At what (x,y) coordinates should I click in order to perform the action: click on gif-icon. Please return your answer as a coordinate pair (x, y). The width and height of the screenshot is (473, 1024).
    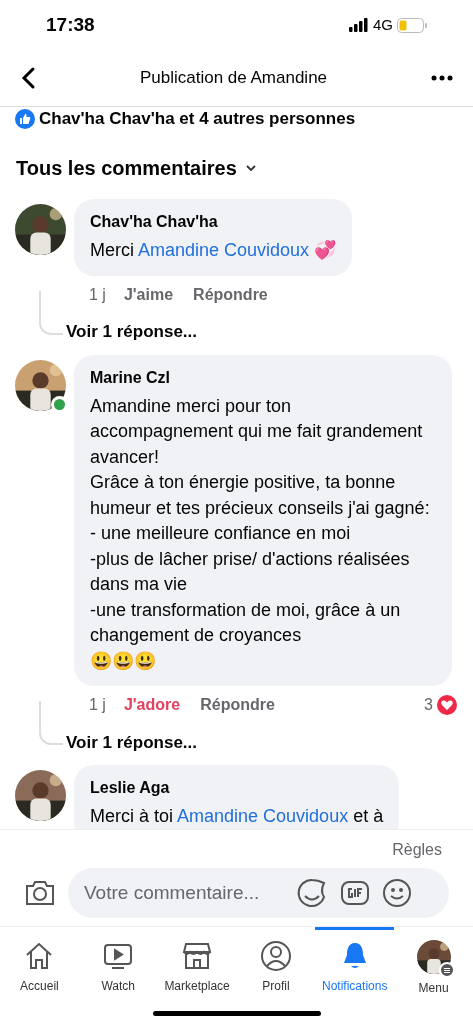
    Looking at the image, I should click on (355, 893).